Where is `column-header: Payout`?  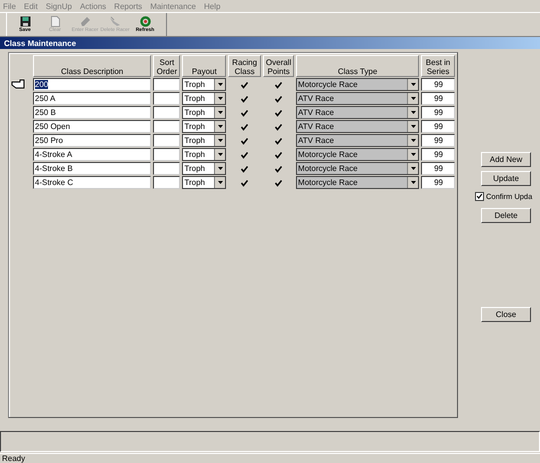
column-header: Payout is located at coordinates (204, 66).